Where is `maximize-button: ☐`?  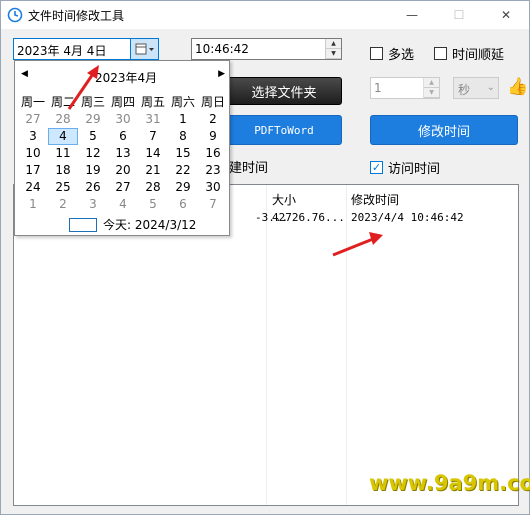
maximize-button: ☐ is located at coordinates (459, 15).